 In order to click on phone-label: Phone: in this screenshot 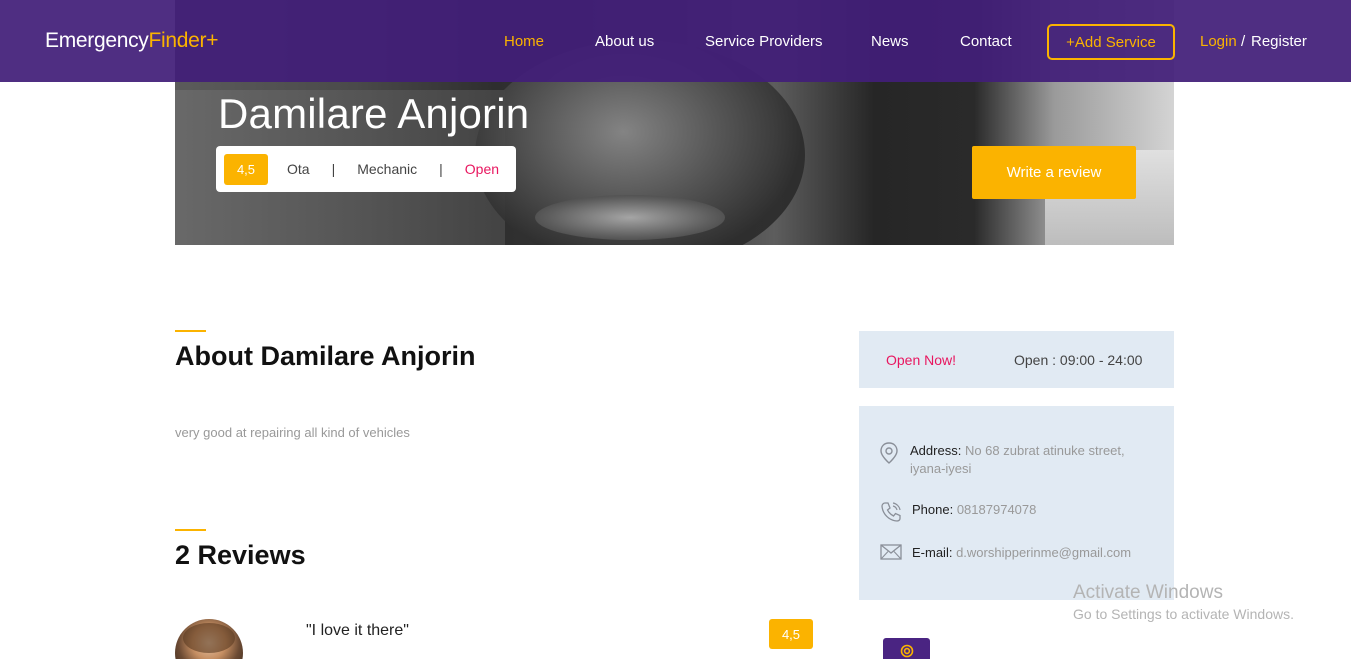, I will do `click(933, 509)`.